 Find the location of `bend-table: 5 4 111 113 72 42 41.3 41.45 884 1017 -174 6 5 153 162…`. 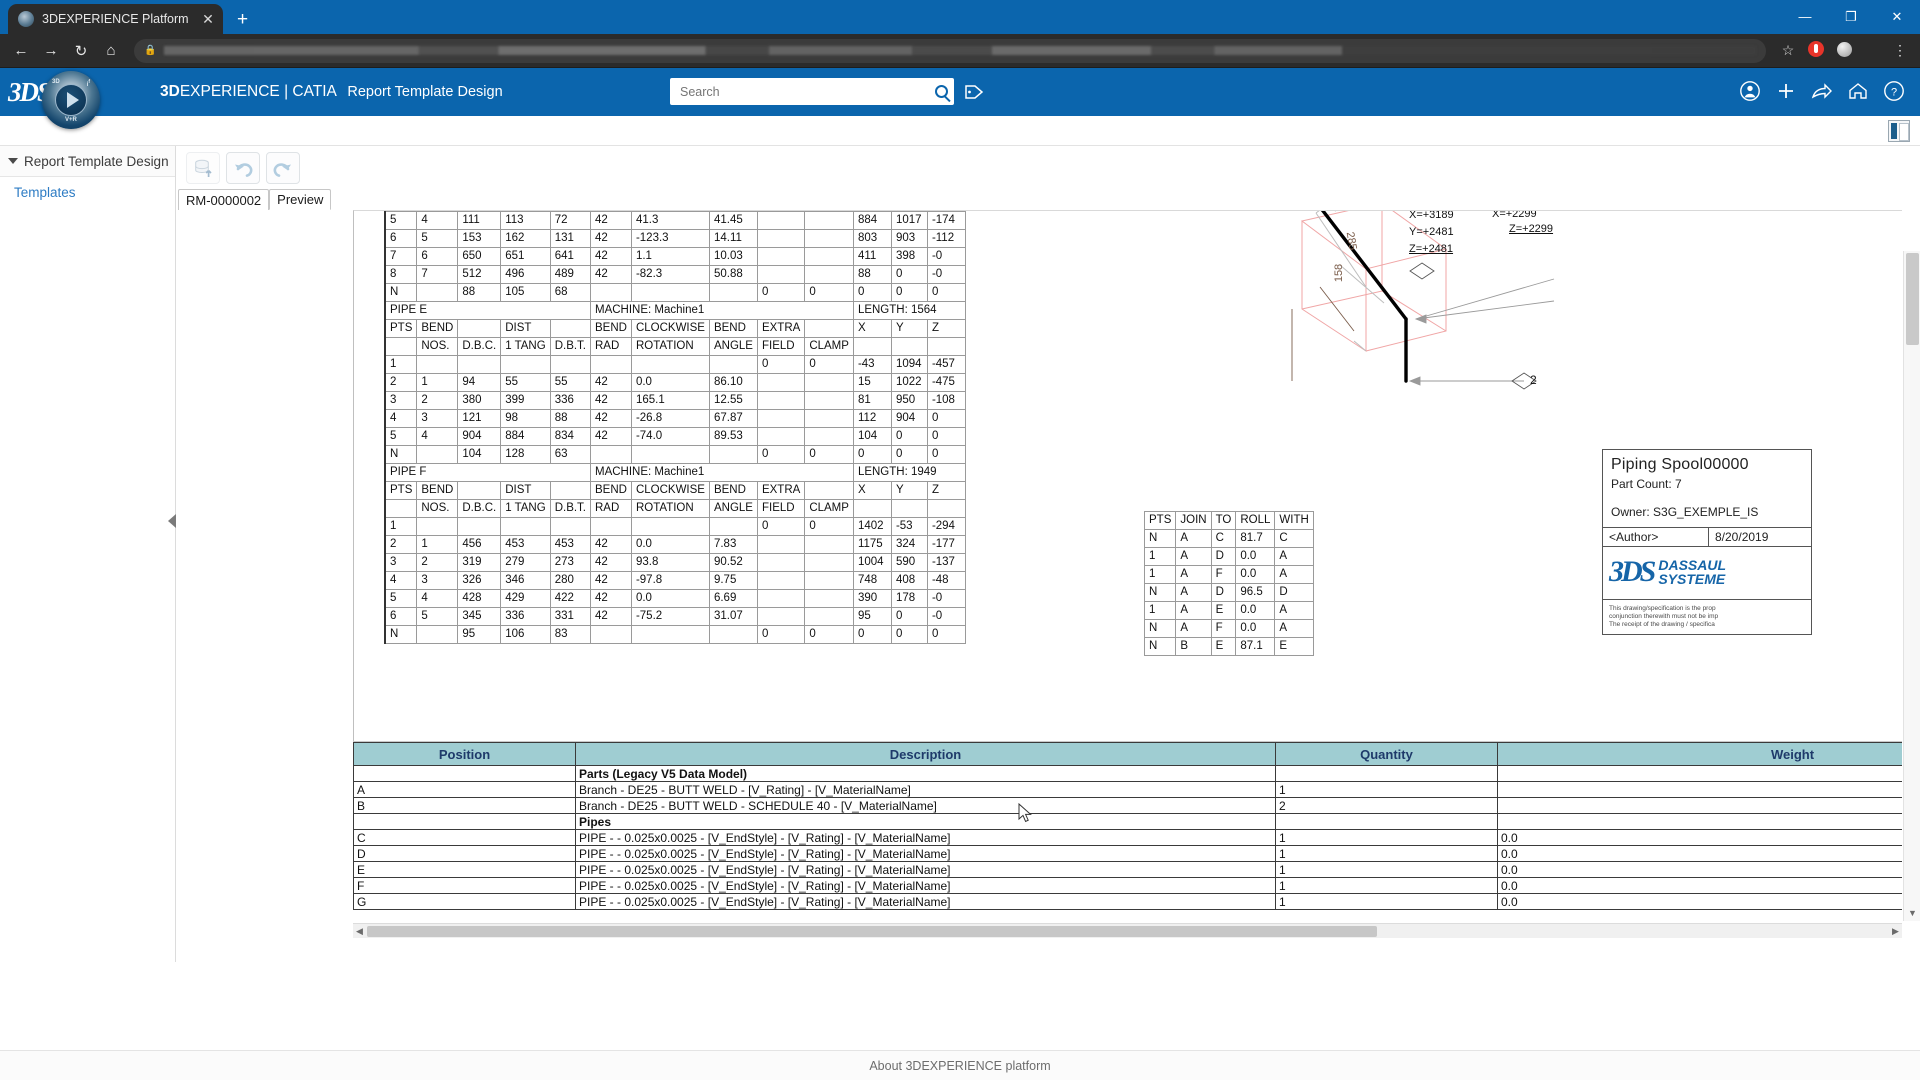

bend-table: 5 4 111 113 72 42 41.3 41.45 884 1017 -174 6 5 153 162… is located at coordinates (675, 427).